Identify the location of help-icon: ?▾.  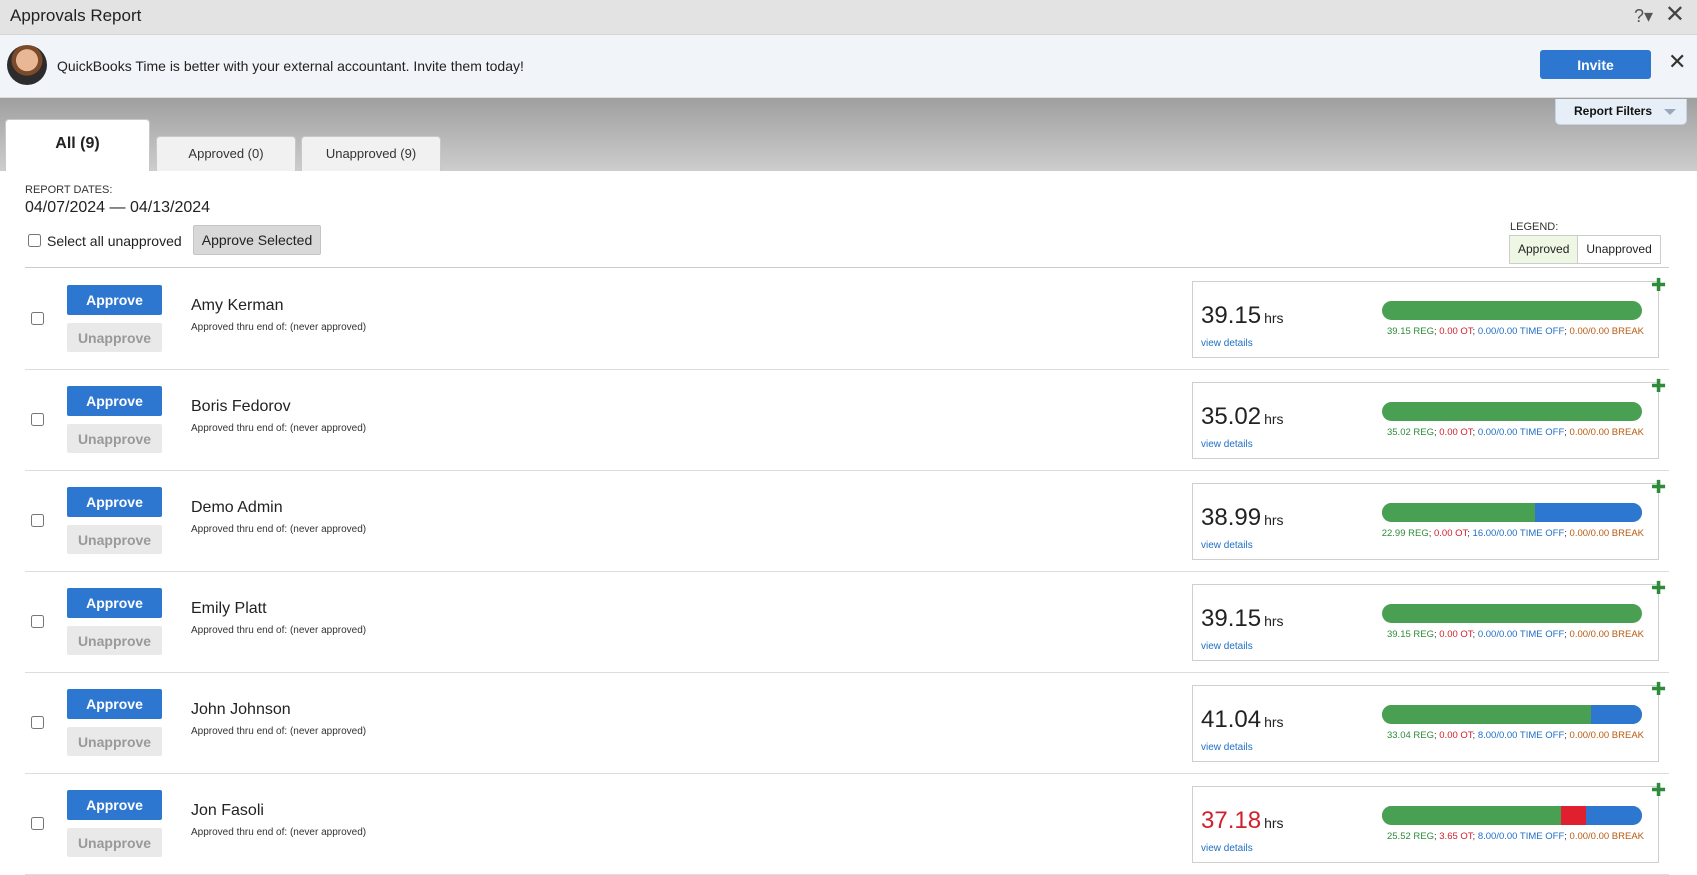
(1643, 16).